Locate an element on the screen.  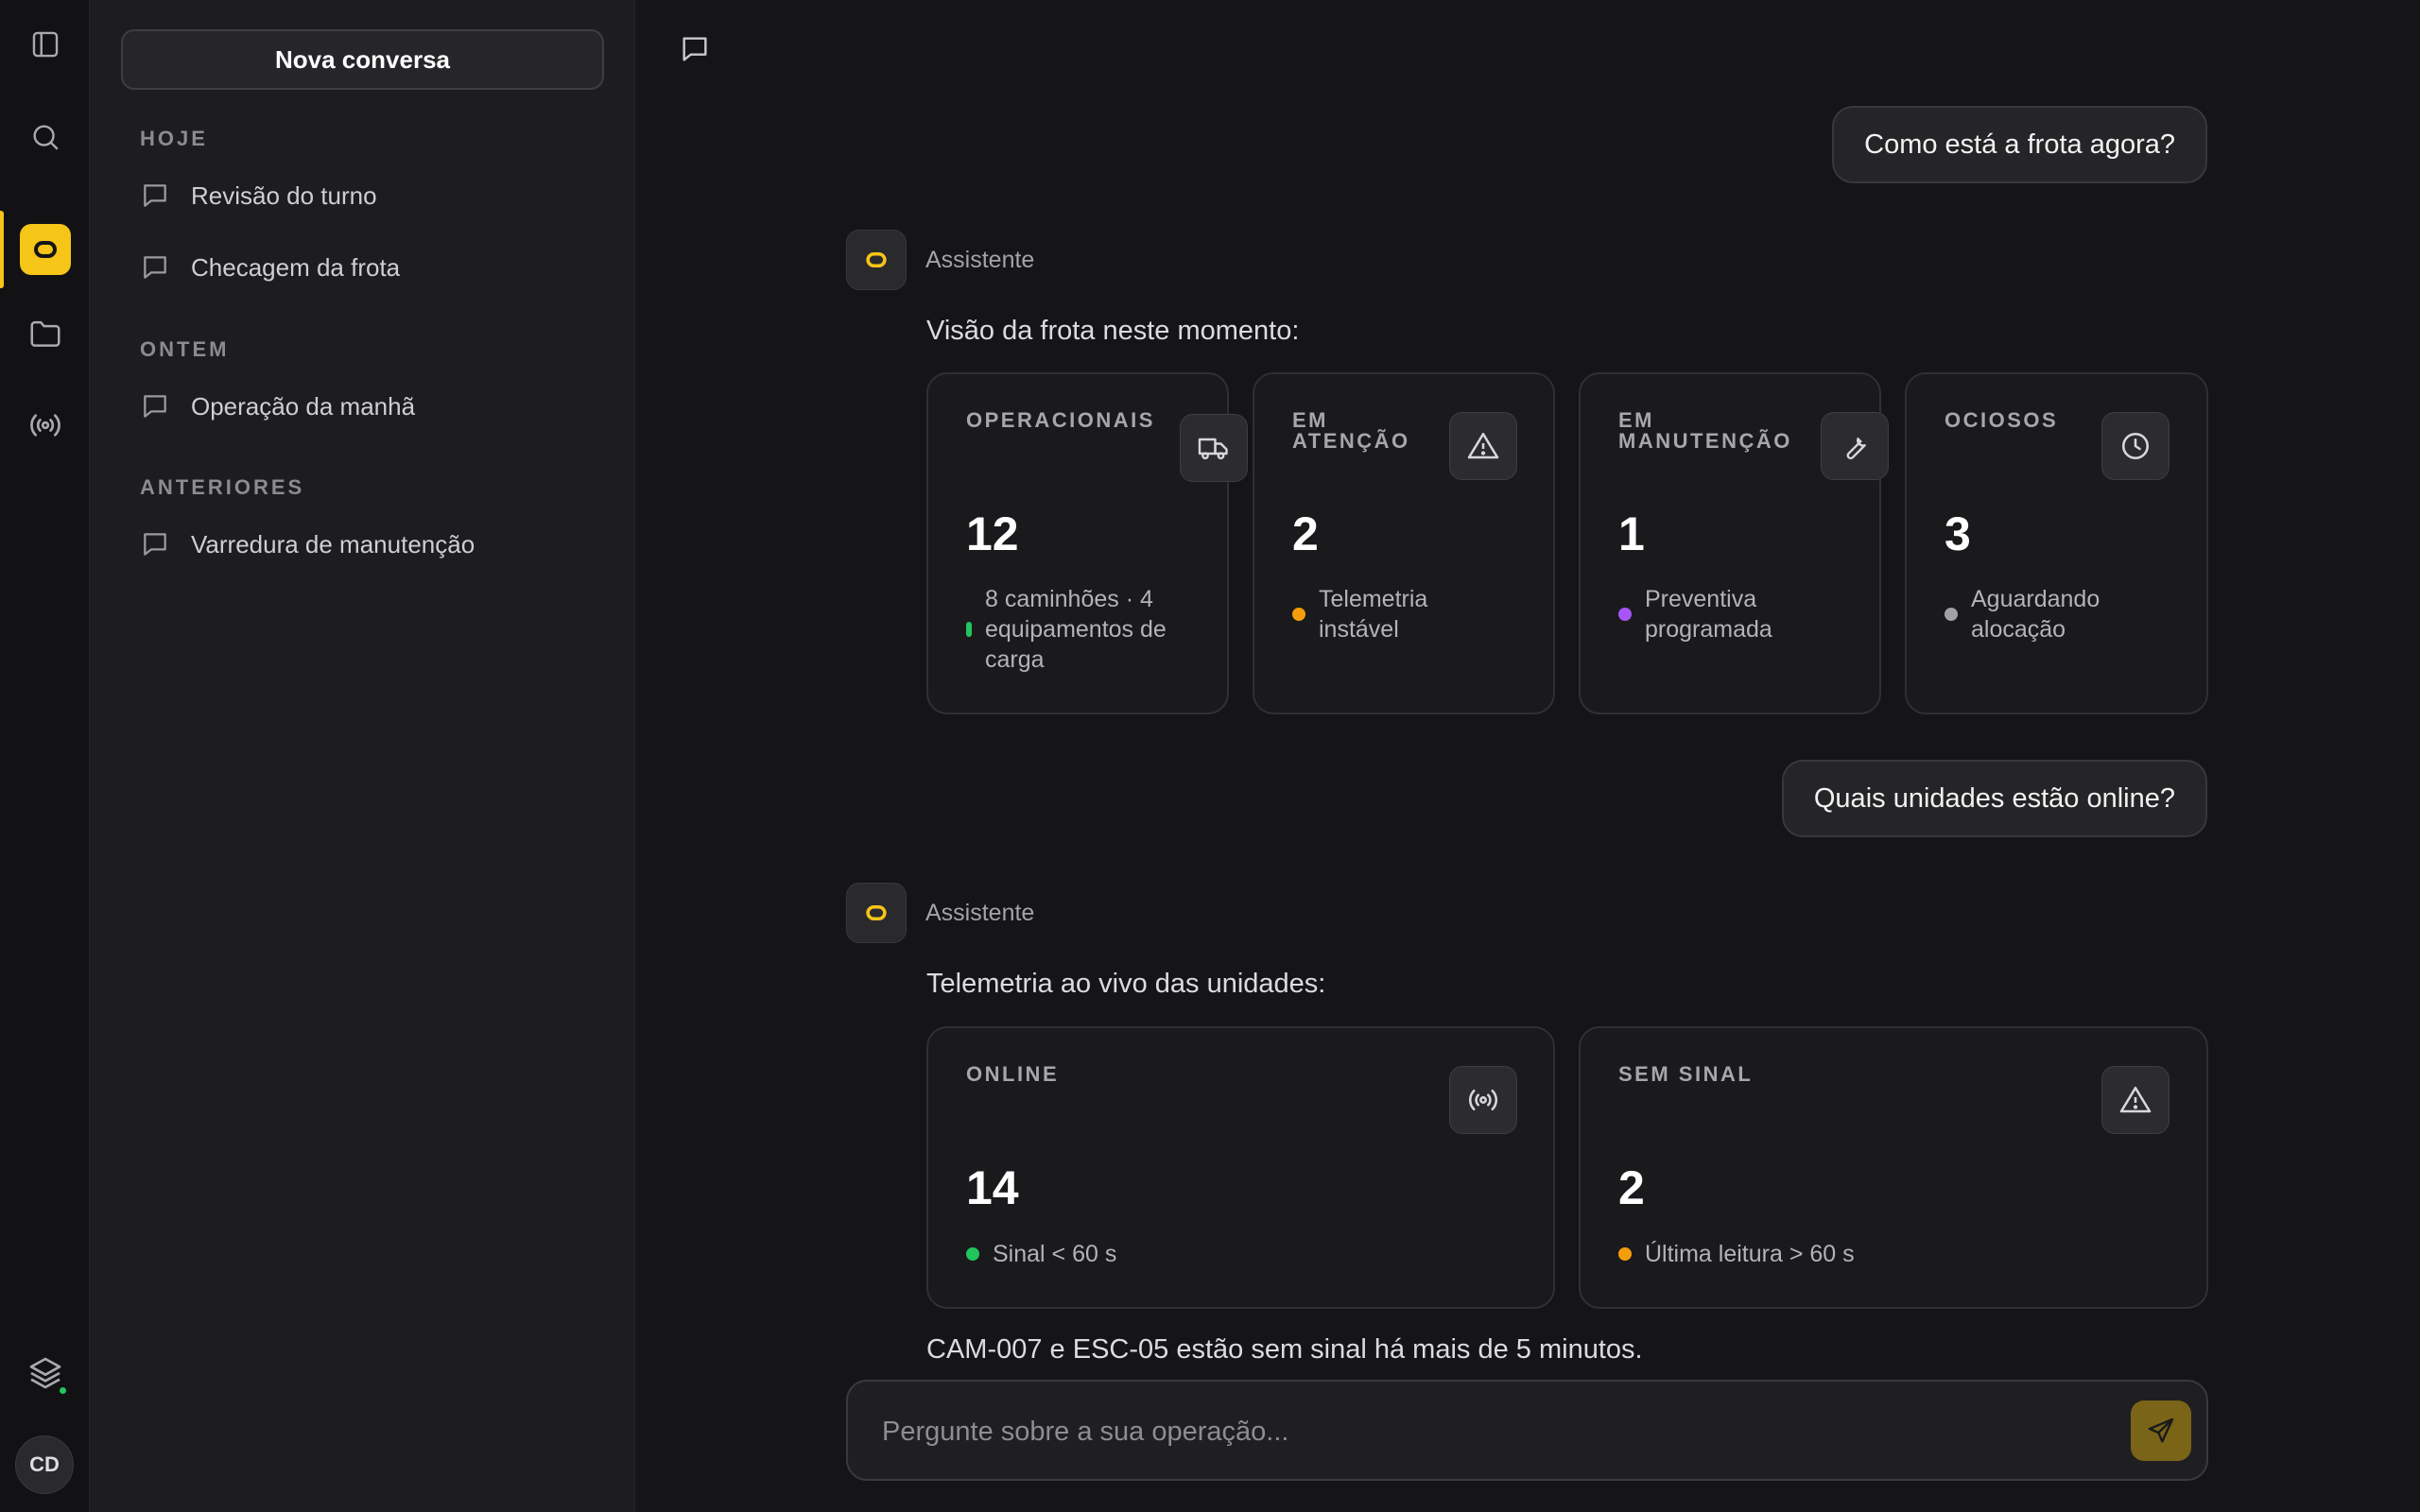
history-item: Checagem da frota is located at coordinates (367, 267).